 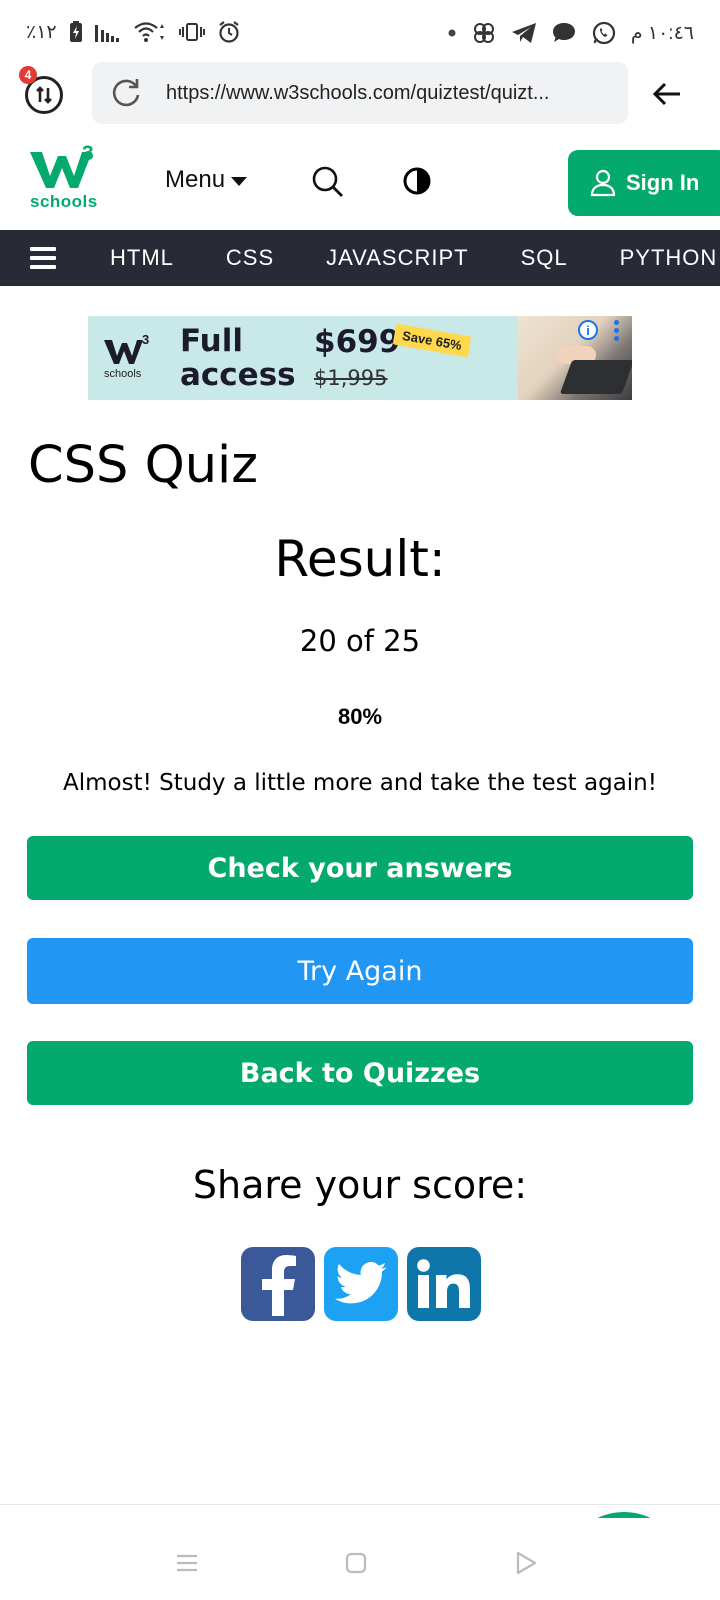 What do you see at coordinates (360, 971) in the screenshot?
I see `try-again-button: Try Again` at bounding box center [360, 971].